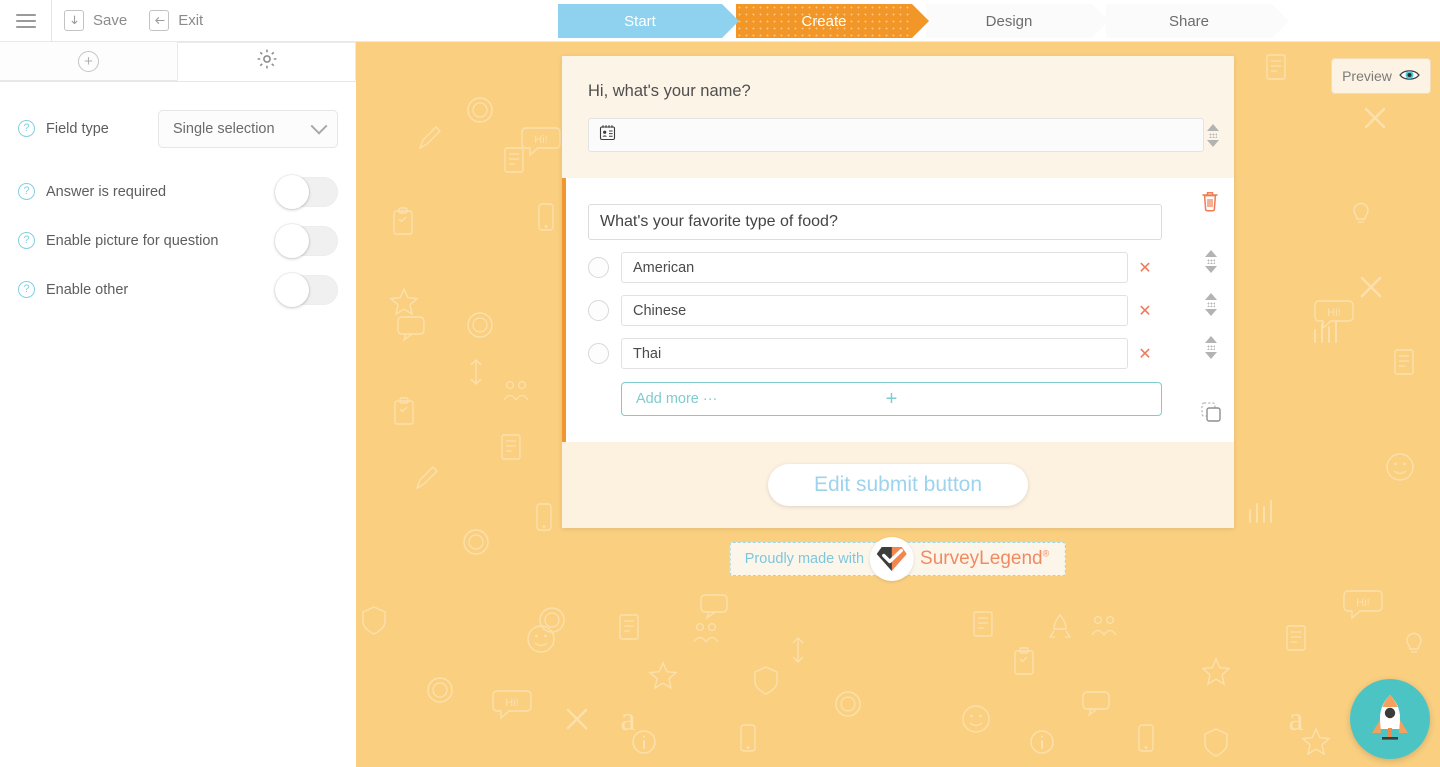 This screenshot has width=1440, height=767. I want to click on preview-button: Preview, so click(1381, 76).